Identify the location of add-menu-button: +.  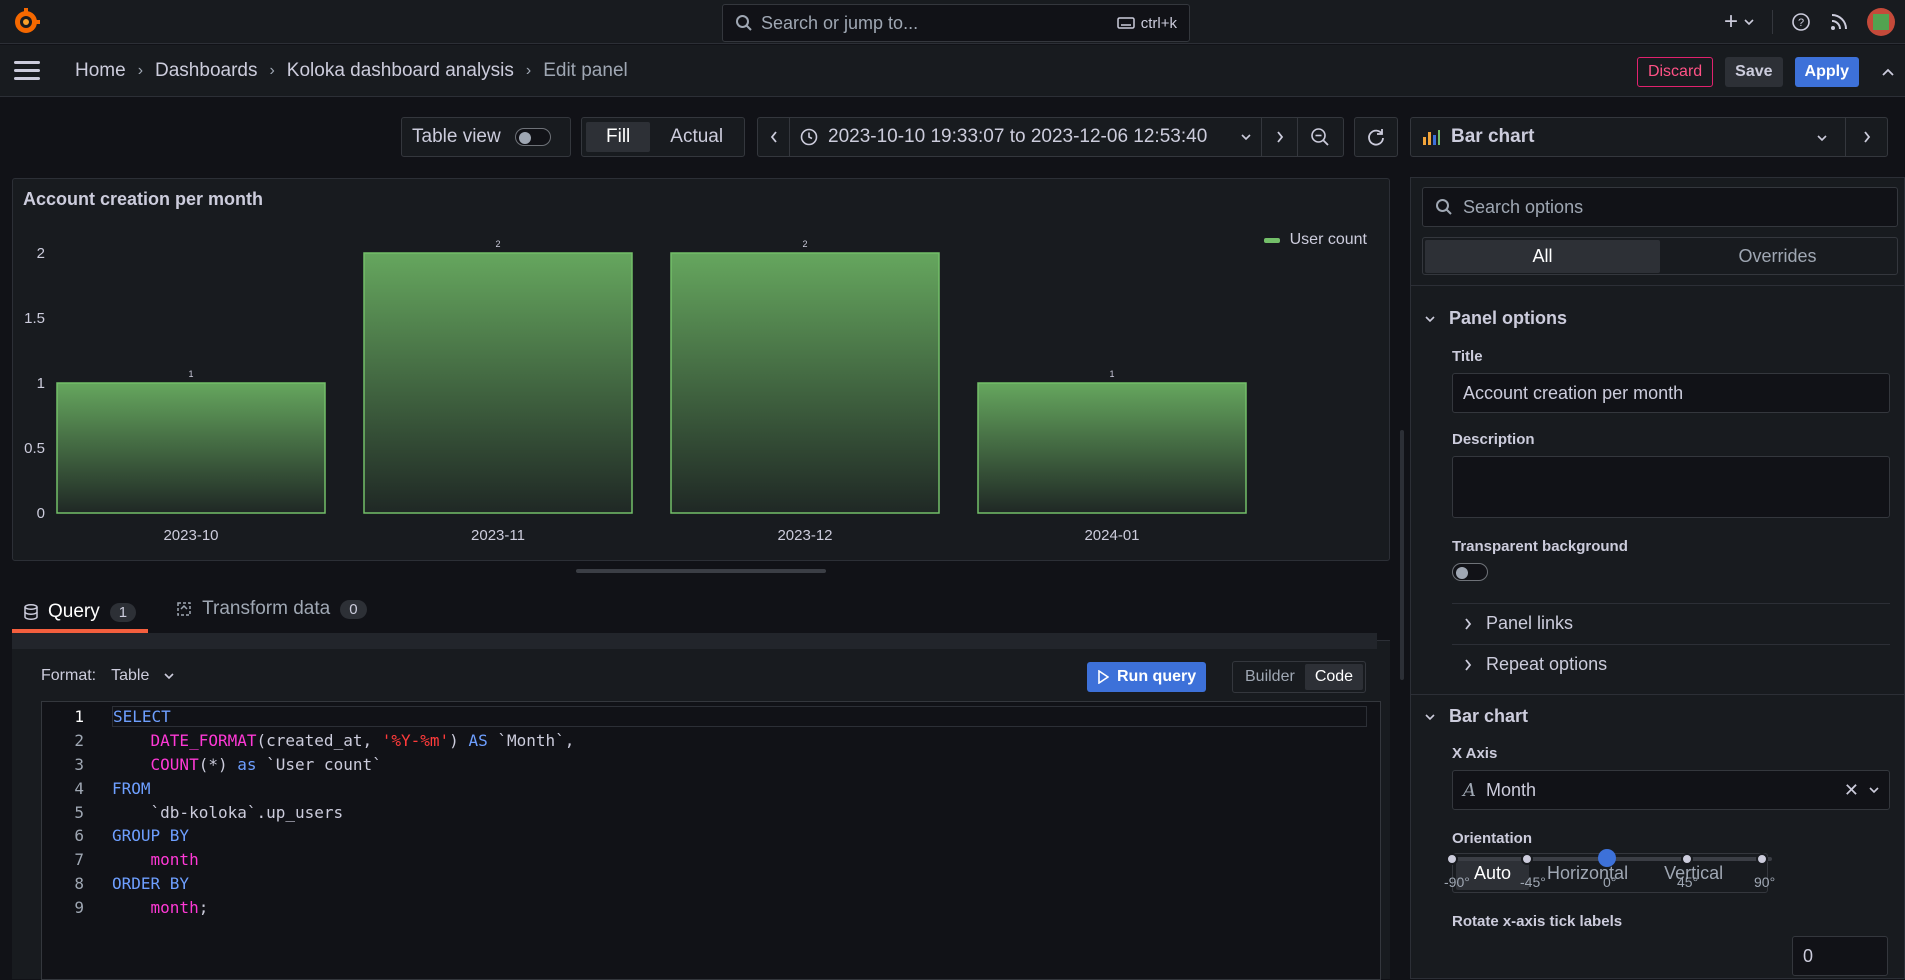
(1739, 22).